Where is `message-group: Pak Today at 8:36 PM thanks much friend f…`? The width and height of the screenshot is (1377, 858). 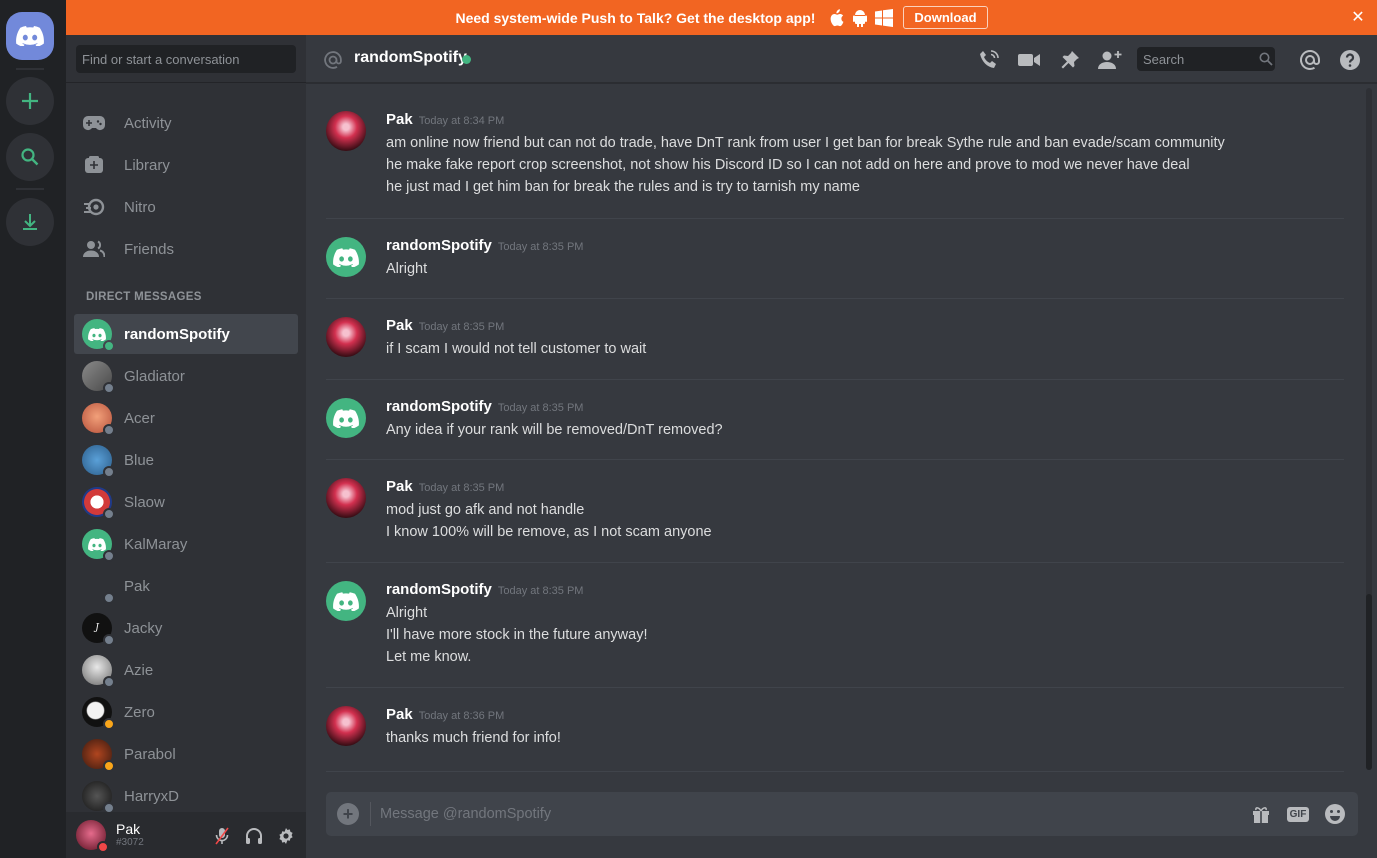 message-group: Pak Today at 8:36 PM thanks much friend f… is located at coordinates (835, 730).